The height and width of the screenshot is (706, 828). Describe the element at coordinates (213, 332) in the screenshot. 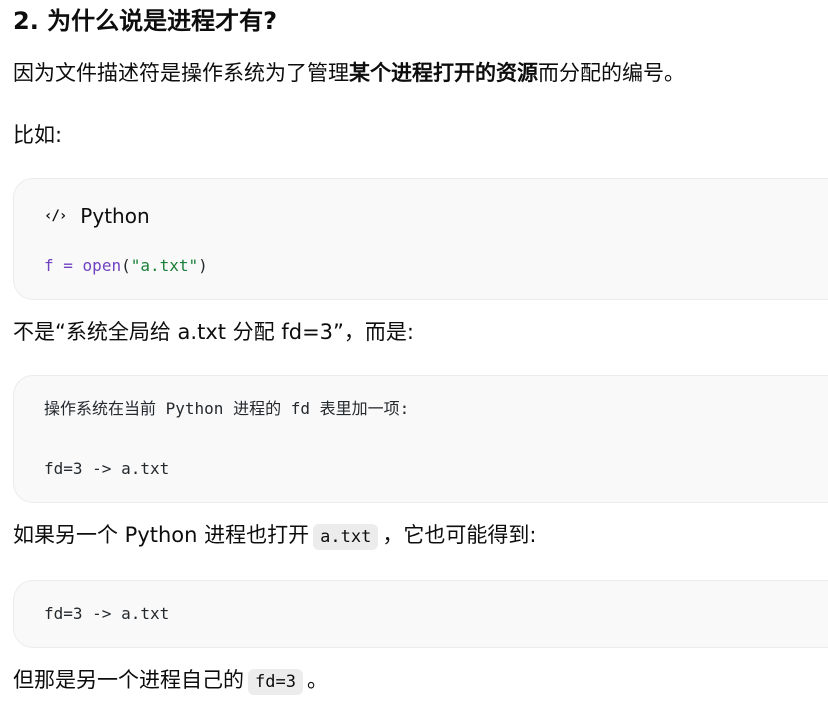

I see `paragraph-not-global: 不是“系统全局给 a.txt 分配 fd=3”，而是:` at that location.